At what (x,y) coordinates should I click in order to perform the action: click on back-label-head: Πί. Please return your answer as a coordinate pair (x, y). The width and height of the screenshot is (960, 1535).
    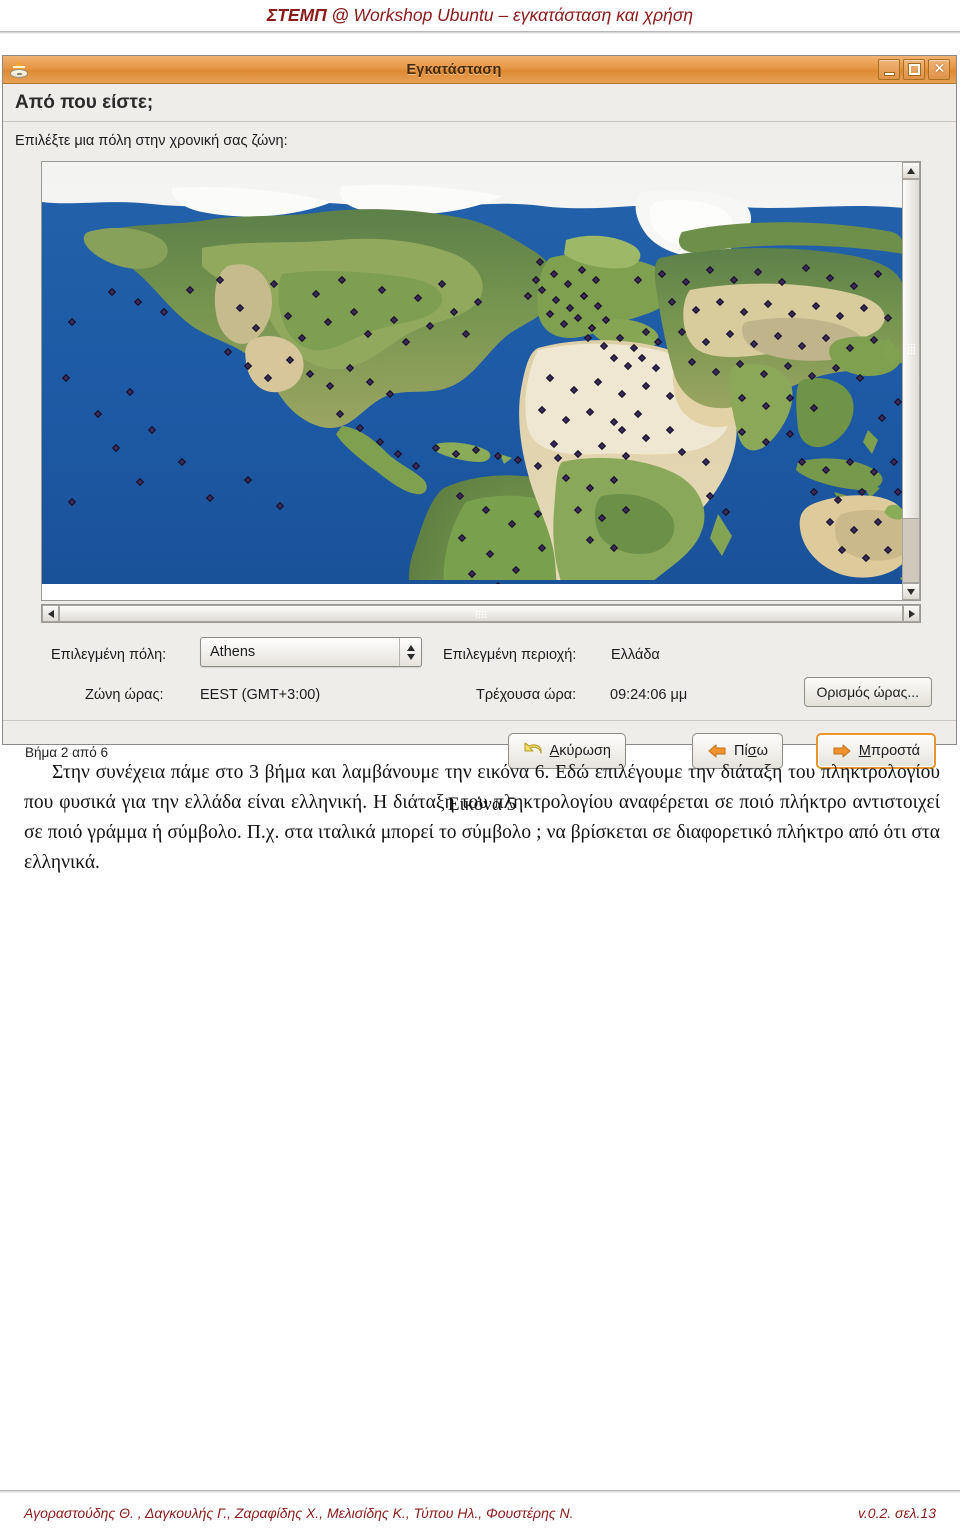
    Looking at the image, I should click on (741, 751).